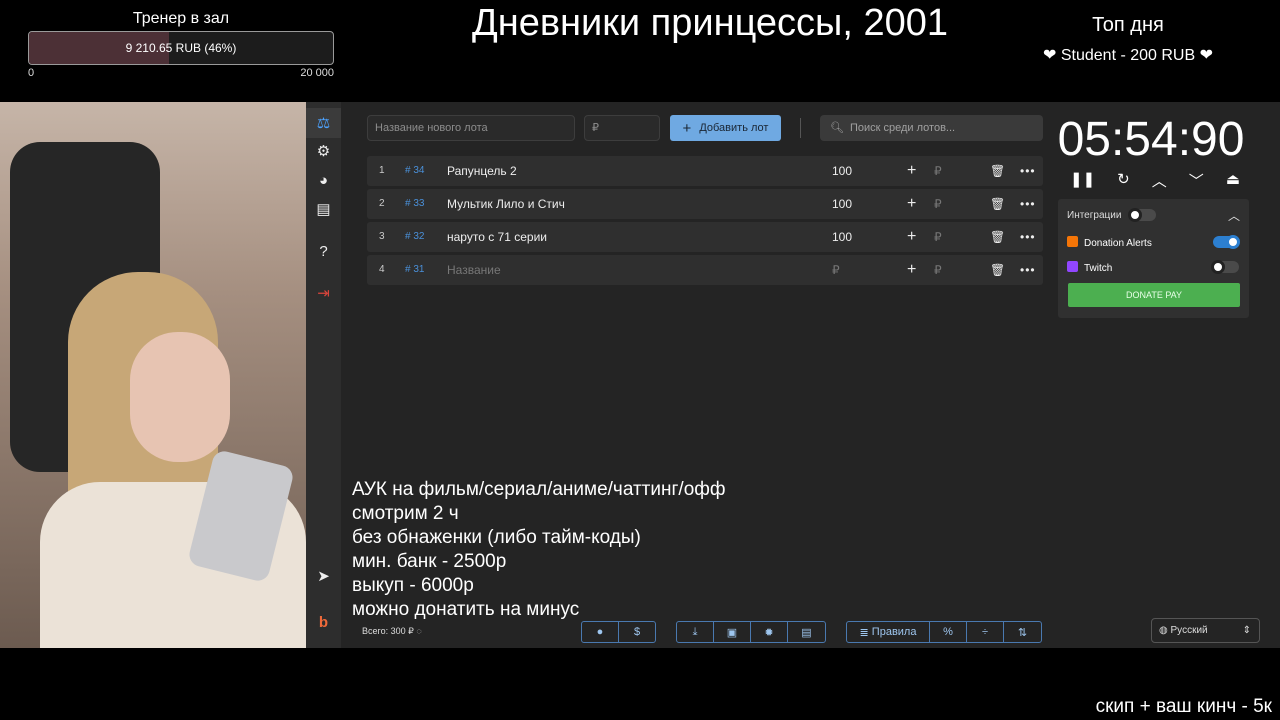 This screenshot has height=720, width=1280. I want to click on integration-twitch: Twitch, so click(1089, 267).